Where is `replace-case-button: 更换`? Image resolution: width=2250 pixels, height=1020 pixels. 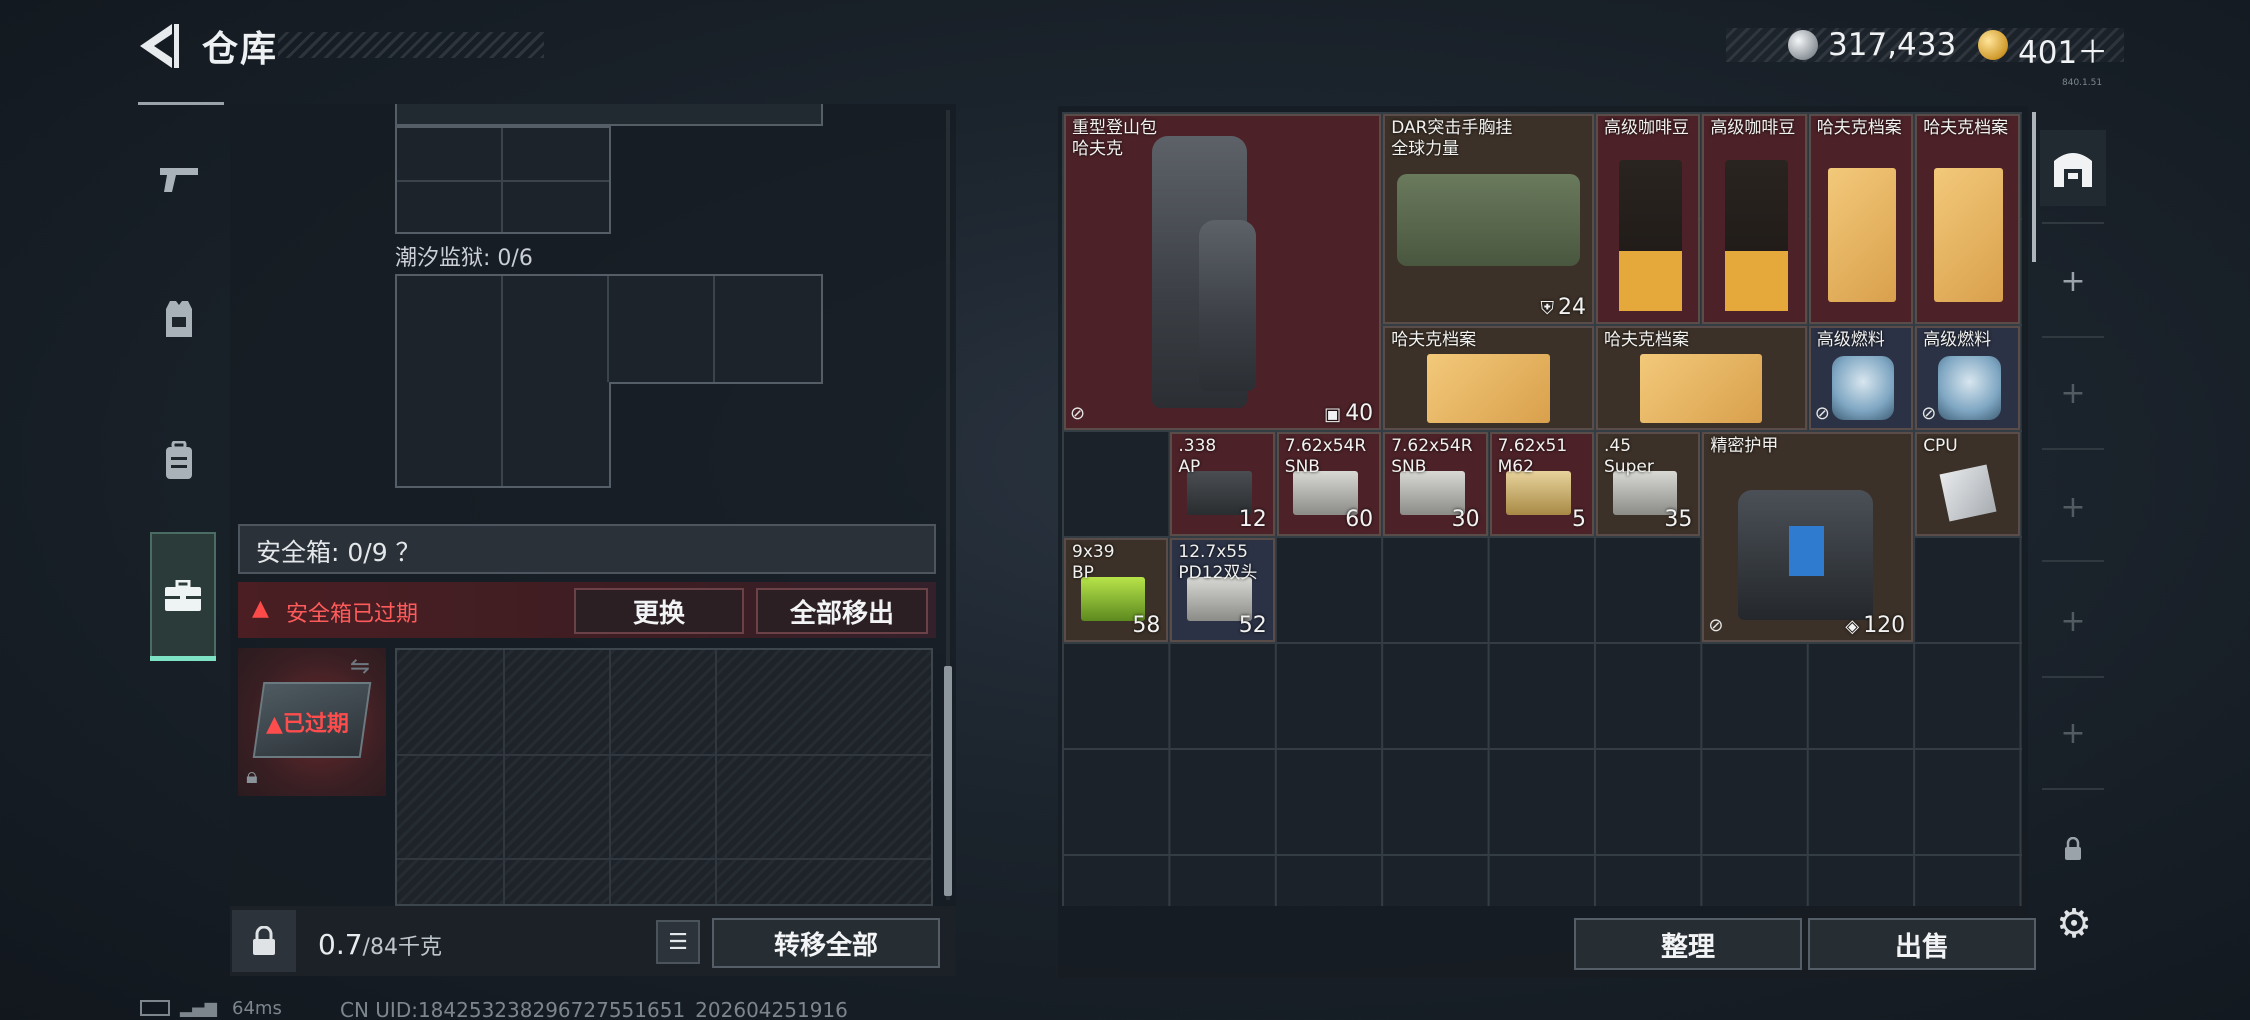 replace-case-button: 更换 is located at coordinates (659, 611).